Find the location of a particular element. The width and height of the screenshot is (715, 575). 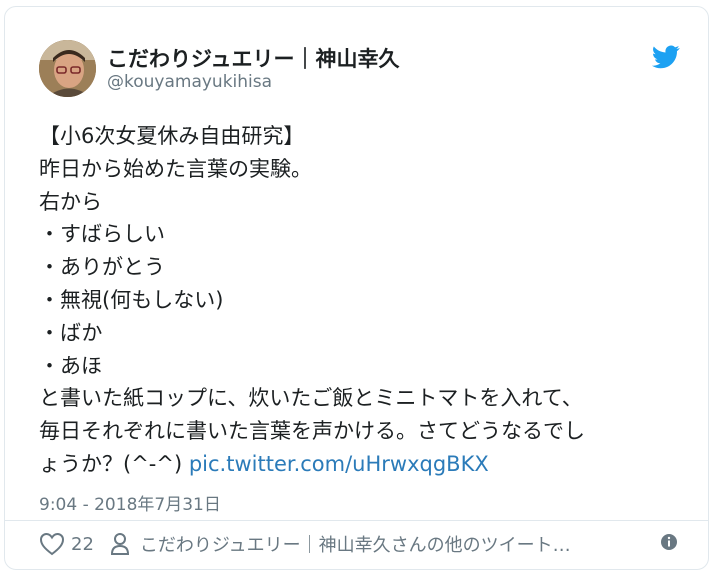

tweet-timestamp: 9:04 - 2018年7月31日 is located at coordinates (130, 502).